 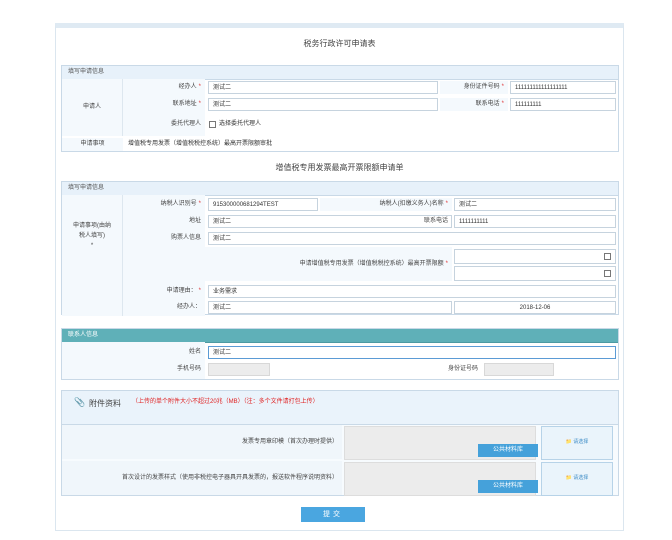 What do you see at coordinates (563, 87) in the screenshot?
I see `idno-field: 111111111111111111` at bounding box center [563, 87].